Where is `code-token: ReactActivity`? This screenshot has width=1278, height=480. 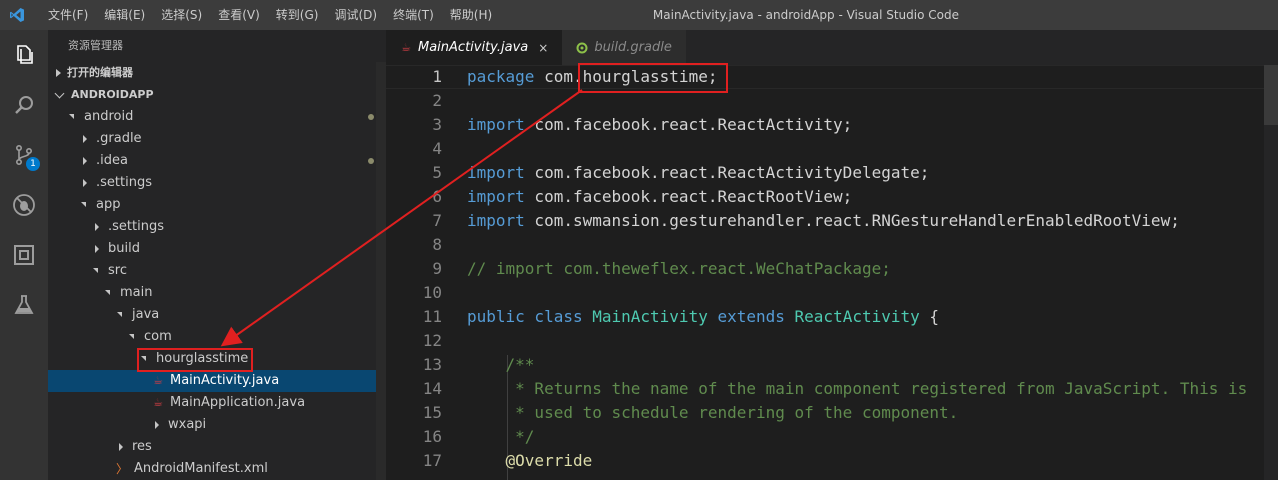 code-token: ReactActivity is located at coordinates (857, 316).